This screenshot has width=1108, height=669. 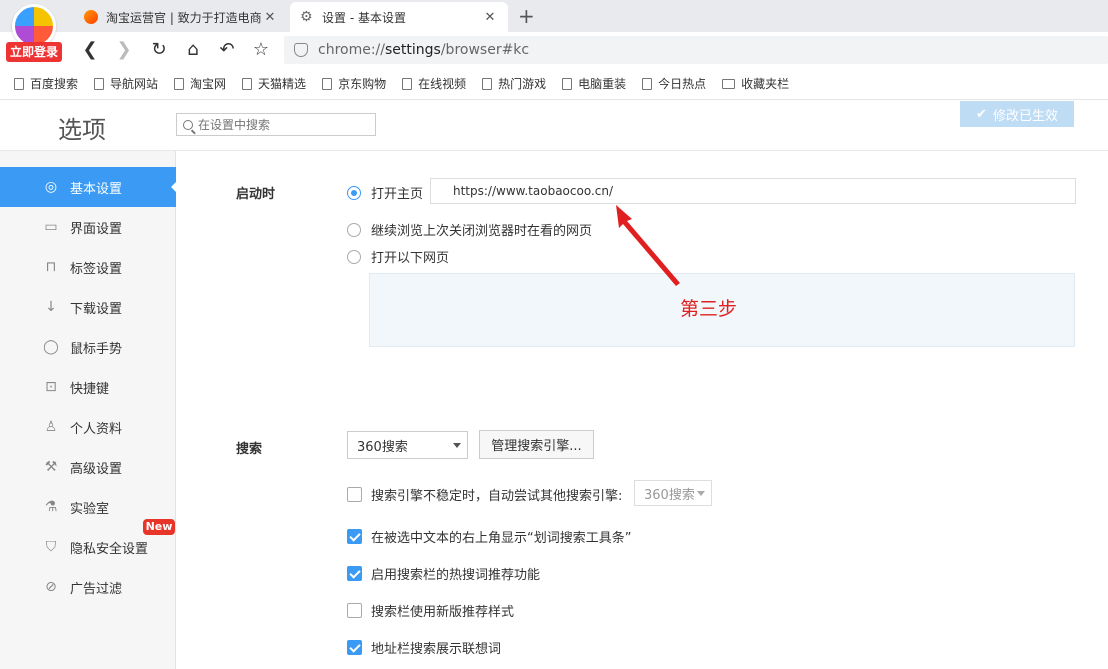 I want to click on tab-settings: ⚙ 设置 - 基本设置 ✕, so click(x=399, y=17).